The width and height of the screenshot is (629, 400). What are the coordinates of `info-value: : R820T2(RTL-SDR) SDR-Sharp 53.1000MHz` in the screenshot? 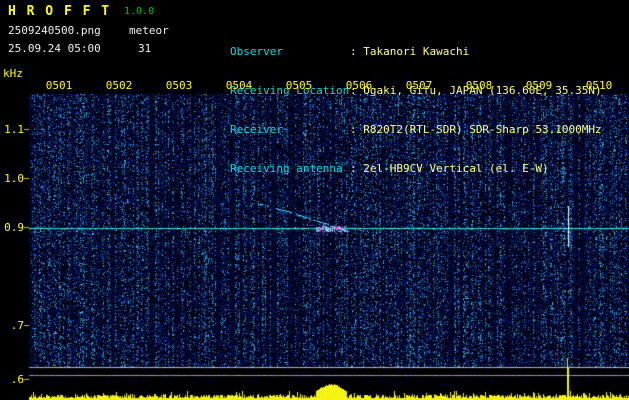 It's located at (475, 129).